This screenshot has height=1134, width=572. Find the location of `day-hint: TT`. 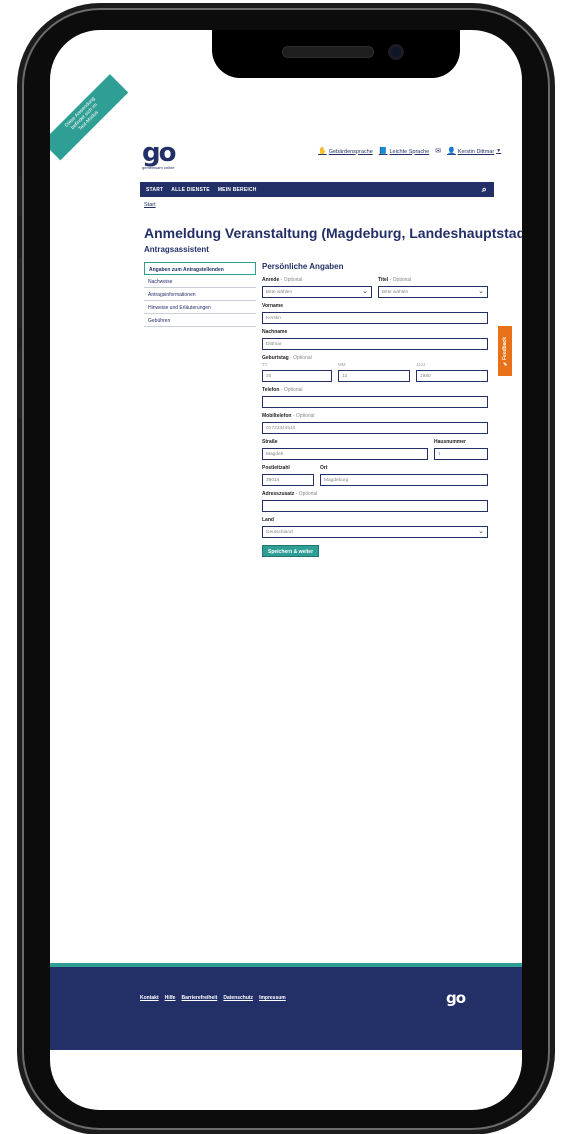

day-hint: TT is located at coordinates (265, 364).